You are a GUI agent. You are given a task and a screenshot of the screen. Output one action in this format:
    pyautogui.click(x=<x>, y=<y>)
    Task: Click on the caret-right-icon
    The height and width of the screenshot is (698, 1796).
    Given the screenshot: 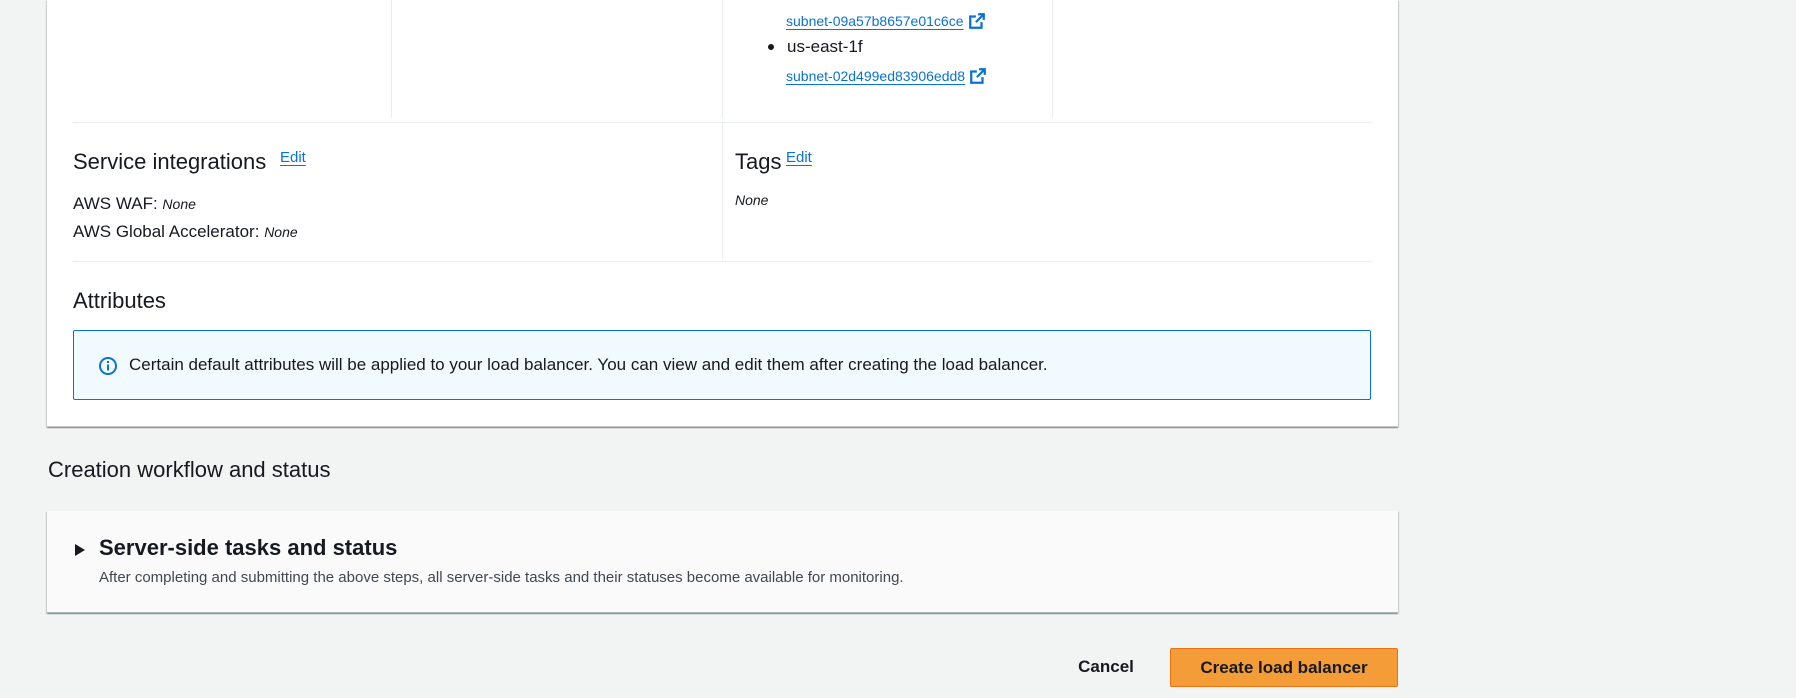 What is the action you would take?
    pyautogui.click(x=80, y=550)
    